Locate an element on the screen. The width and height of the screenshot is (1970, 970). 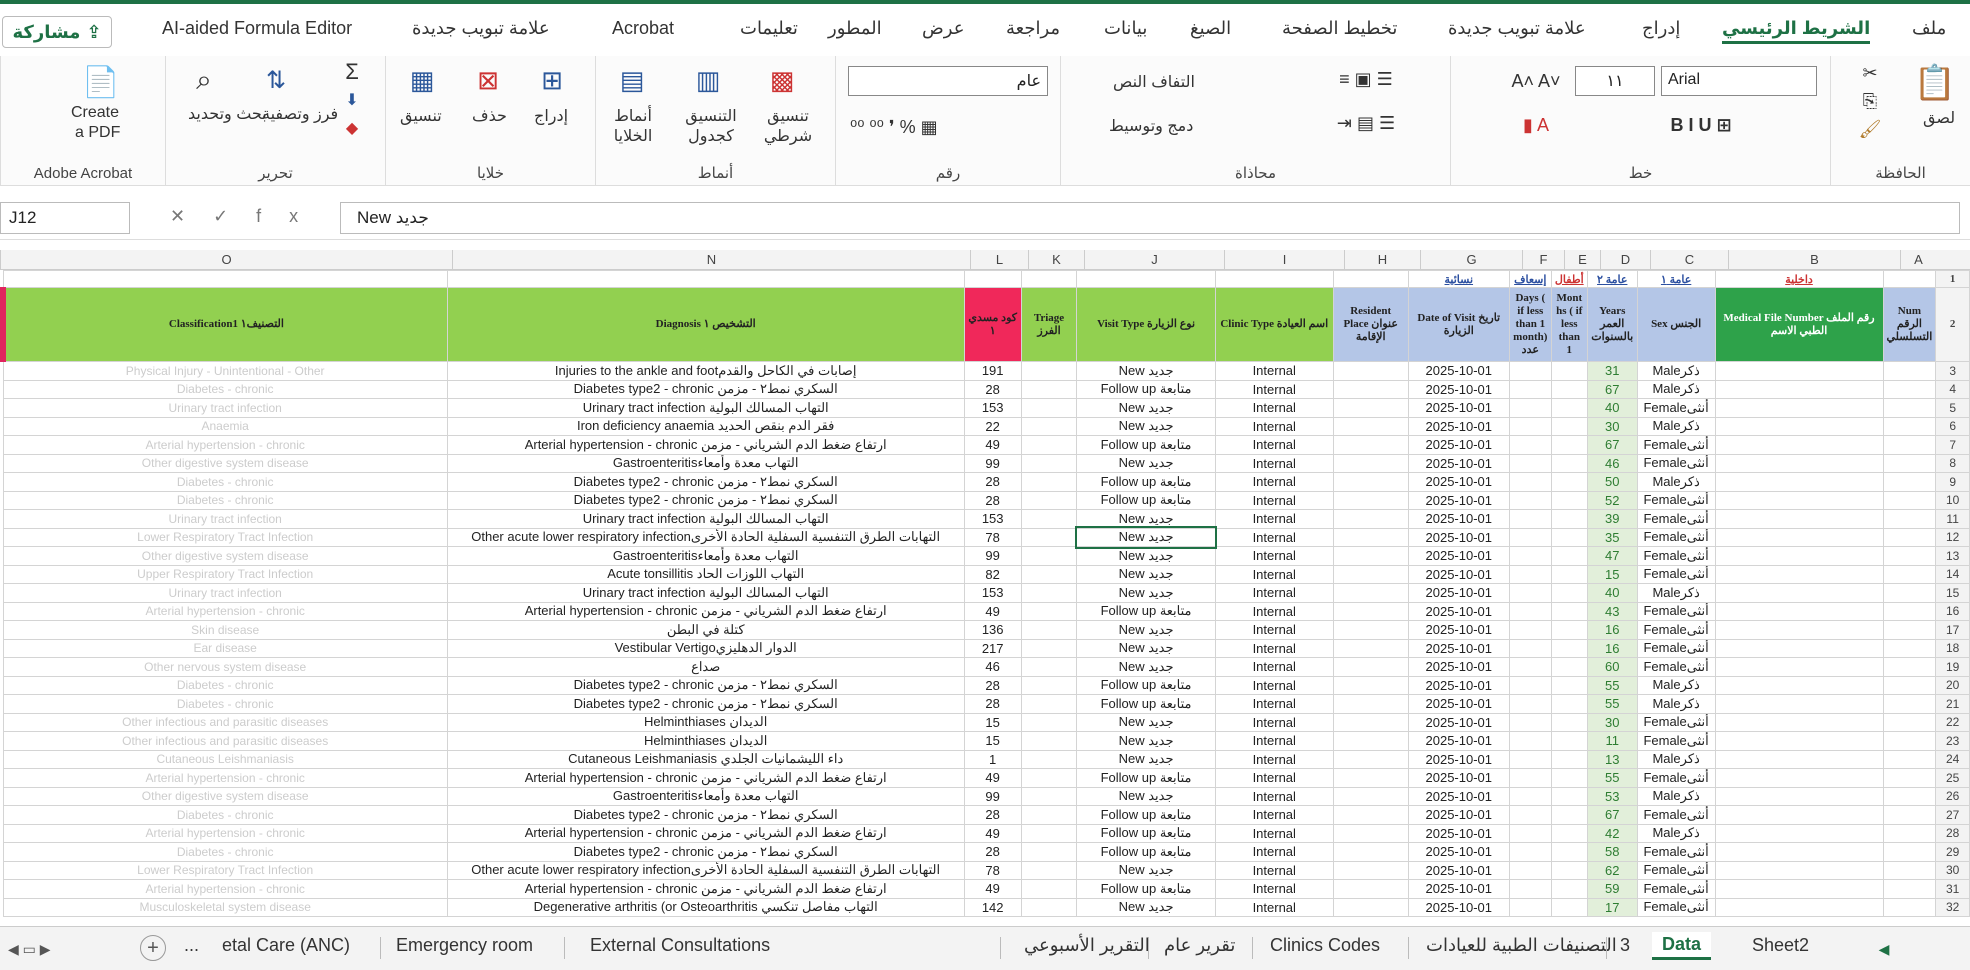
find-select-label: بحث وتحديد is located at coordinates (227, 114).